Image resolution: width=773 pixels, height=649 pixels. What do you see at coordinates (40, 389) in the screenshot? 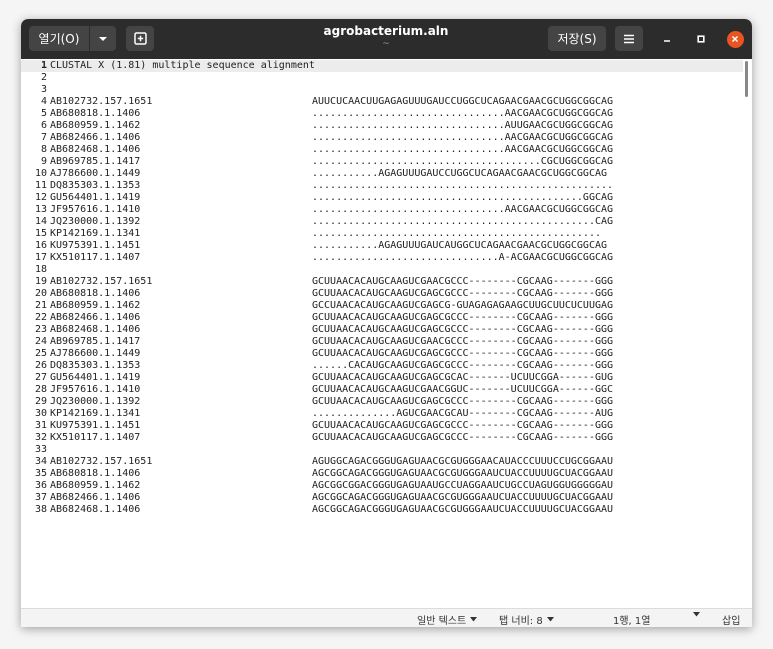
I see `line-number: 28` at bounding box center [40, 389].